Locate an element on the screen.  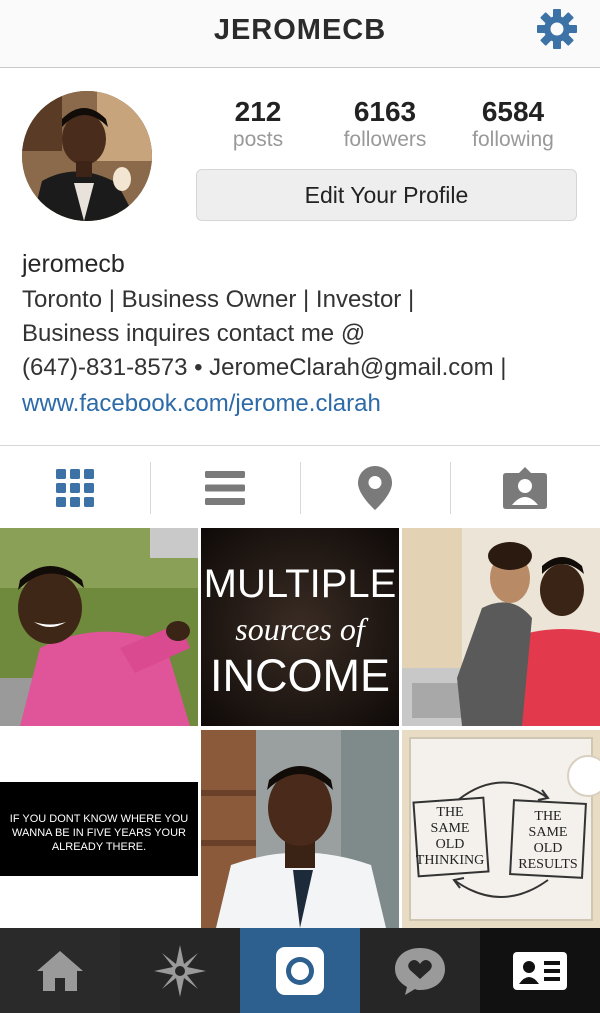
activity-icon is located at coordinates (420, 971).